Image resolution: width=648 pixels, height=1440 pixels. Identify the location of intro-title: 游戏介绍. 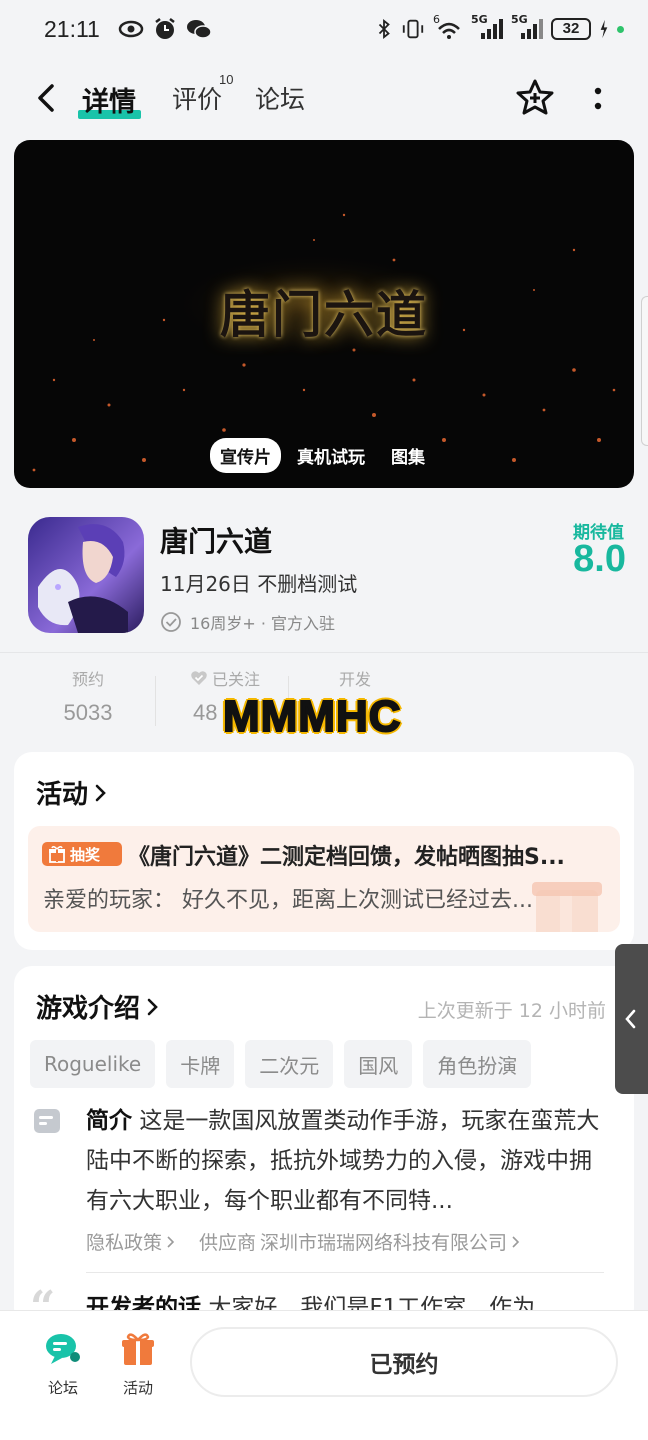
(88, 1009).